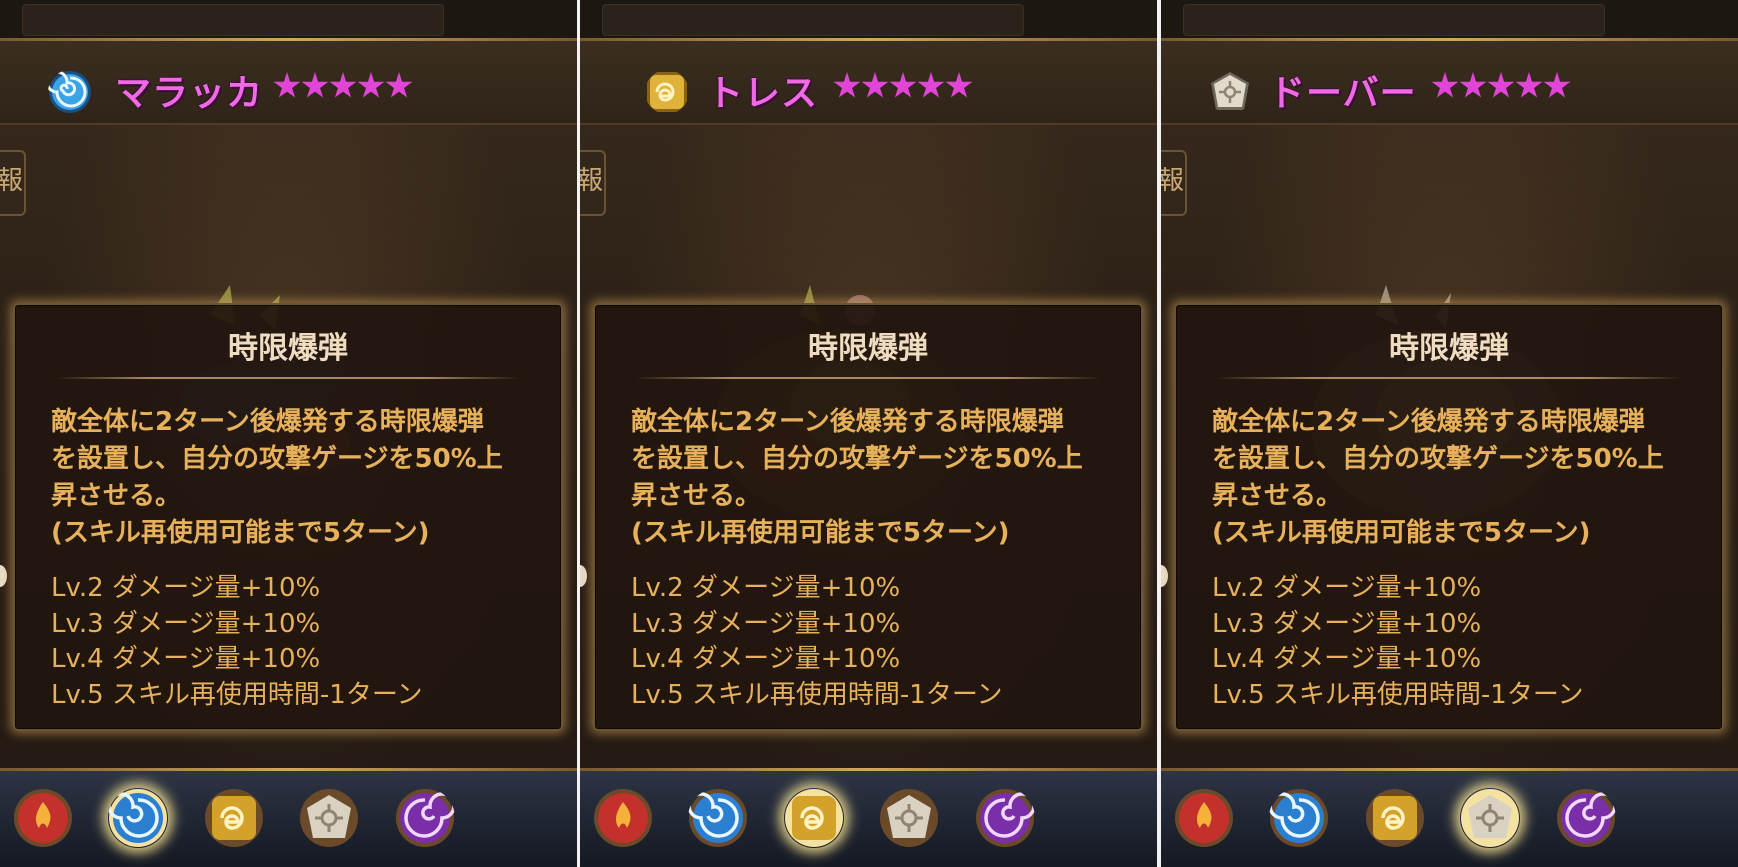 This screenshot has width=1738, height=867. What do you see at coordinates (667, 92) in the screenshot?
I see `wind-swirl-icon` at bounding box center [667, 92].